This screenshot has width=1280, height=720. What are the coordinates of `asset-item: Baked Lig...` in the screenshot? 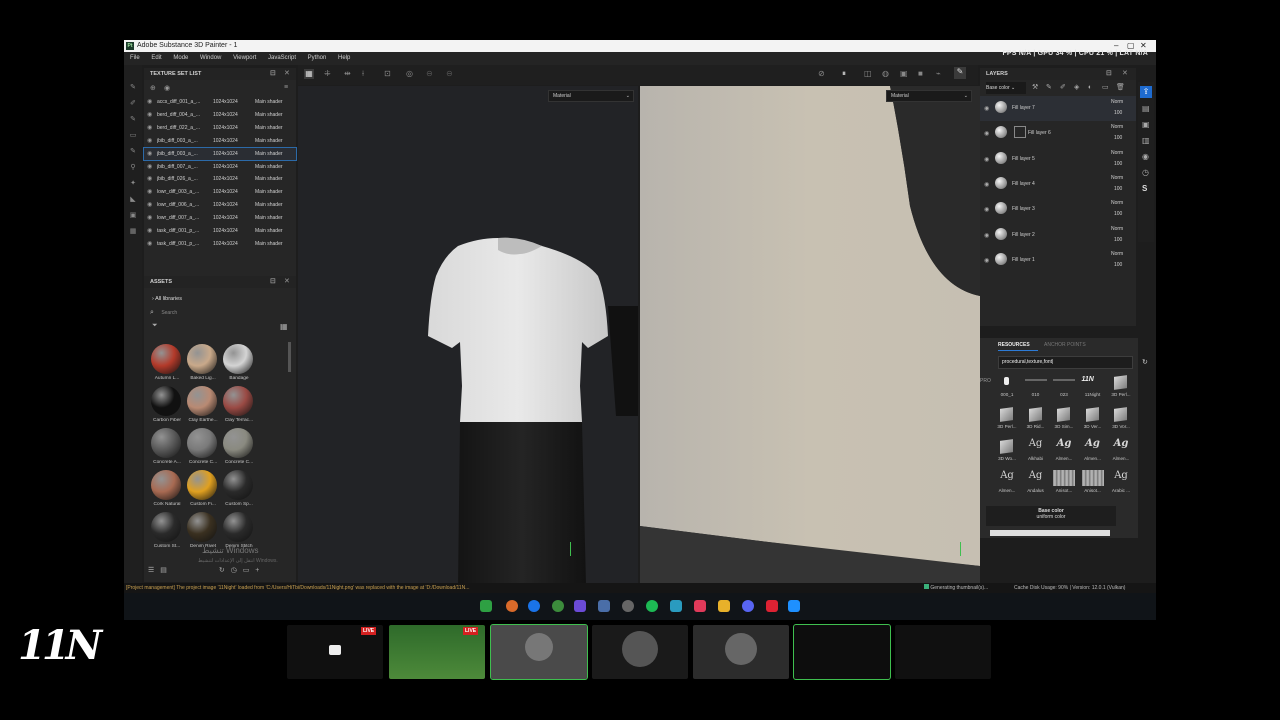 It's located at (203, 364).